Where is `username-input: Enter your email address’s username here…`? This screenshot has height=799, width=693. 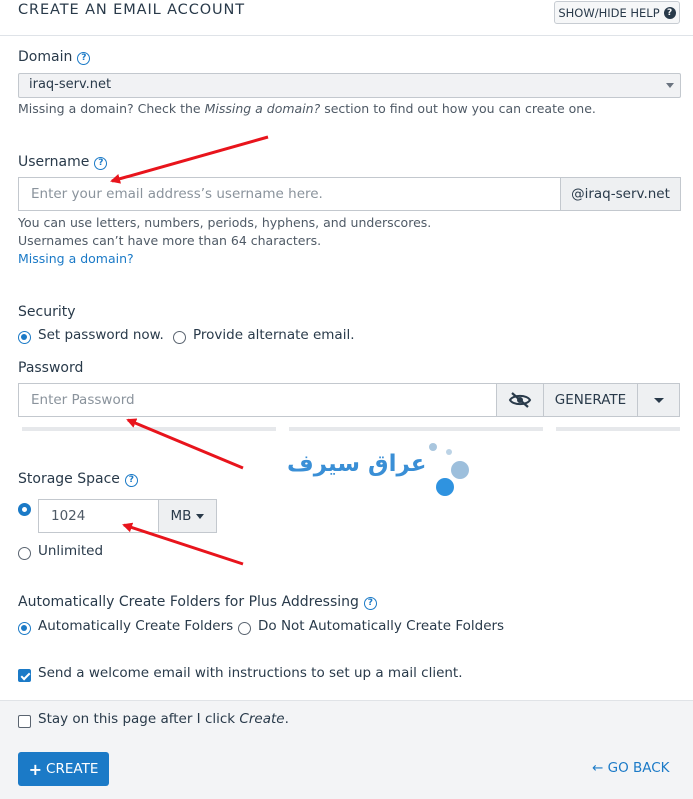
username-input: Enter your email address’s username here… is located at coordinates (289, 194).